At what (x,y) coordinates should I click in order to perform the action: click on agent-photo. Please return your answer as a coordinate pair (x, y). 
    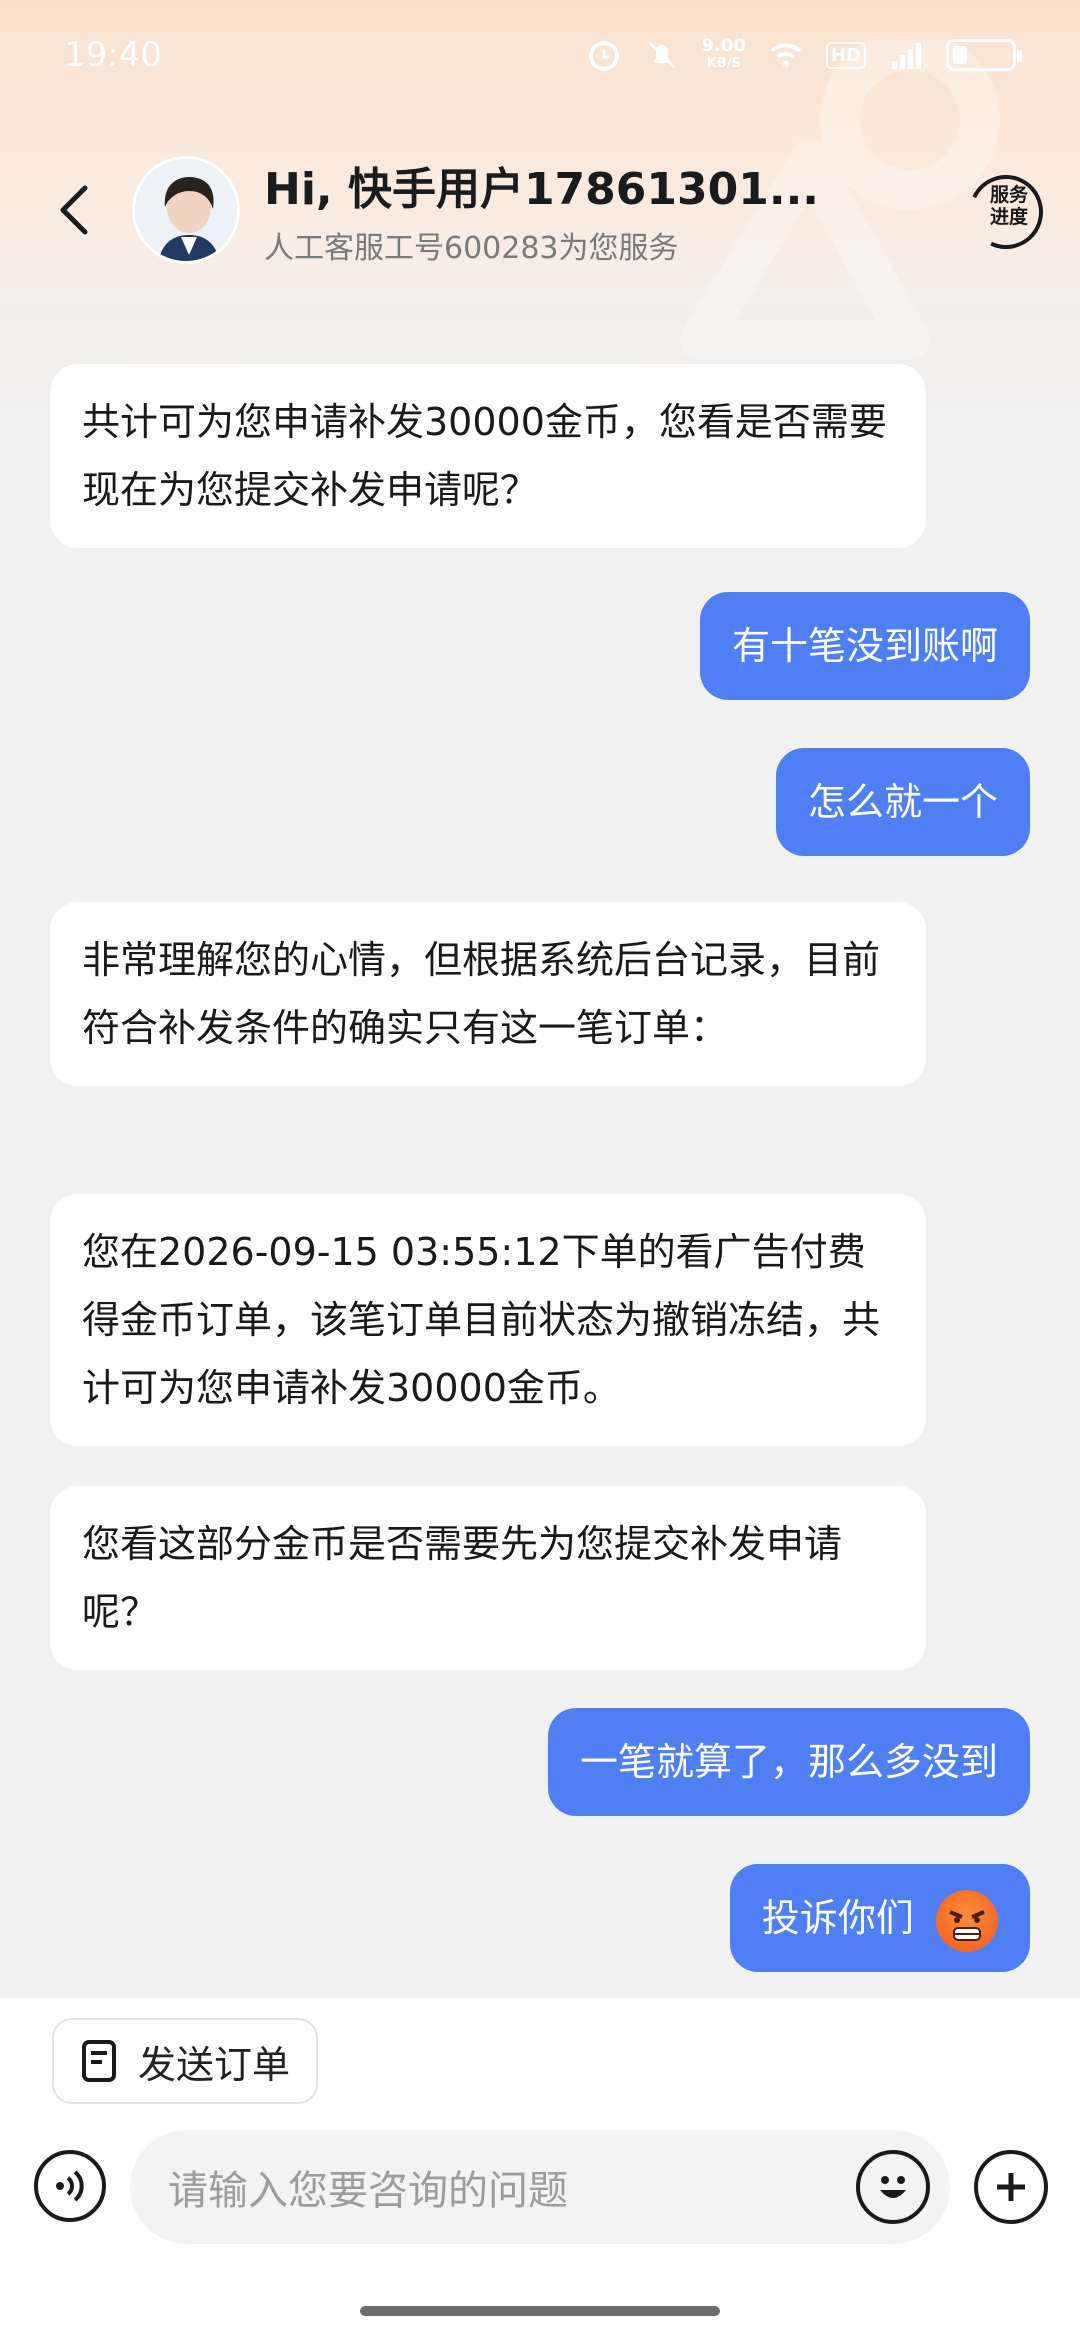
    Looking at the image, I should click on (186, 210).